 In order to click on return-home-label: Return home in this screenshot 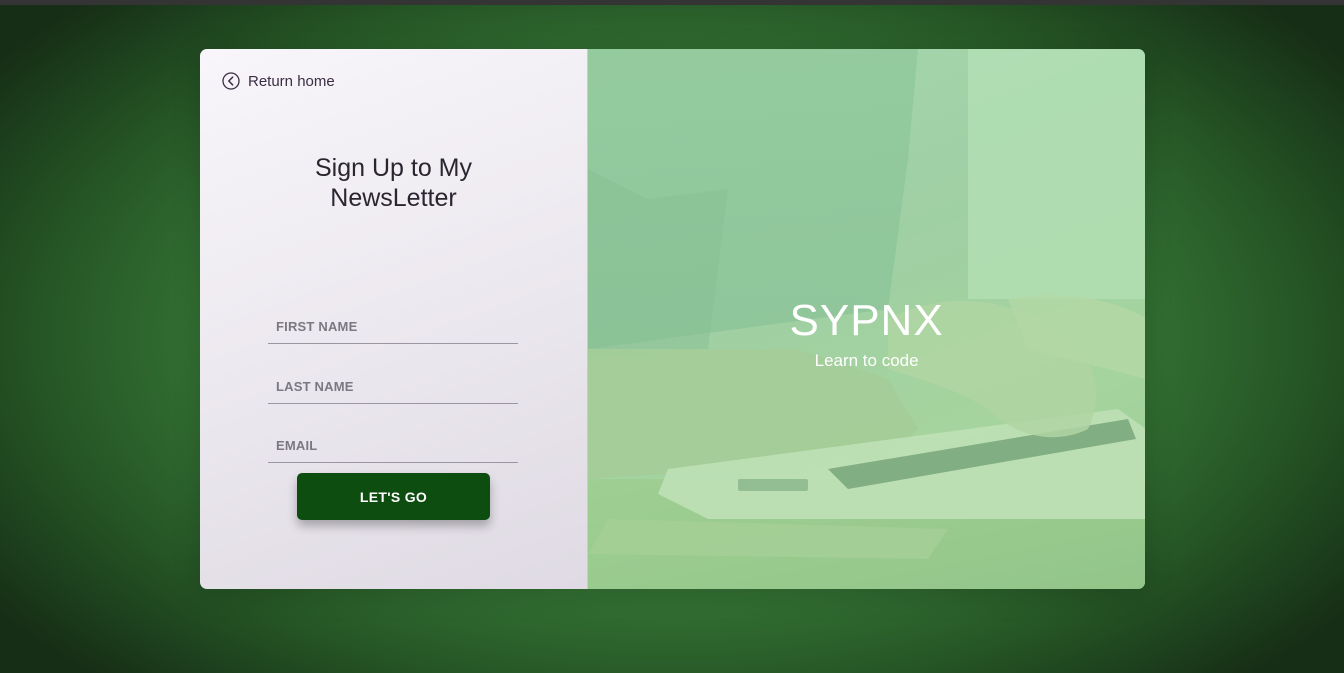, I will do `click(291, 81)`.